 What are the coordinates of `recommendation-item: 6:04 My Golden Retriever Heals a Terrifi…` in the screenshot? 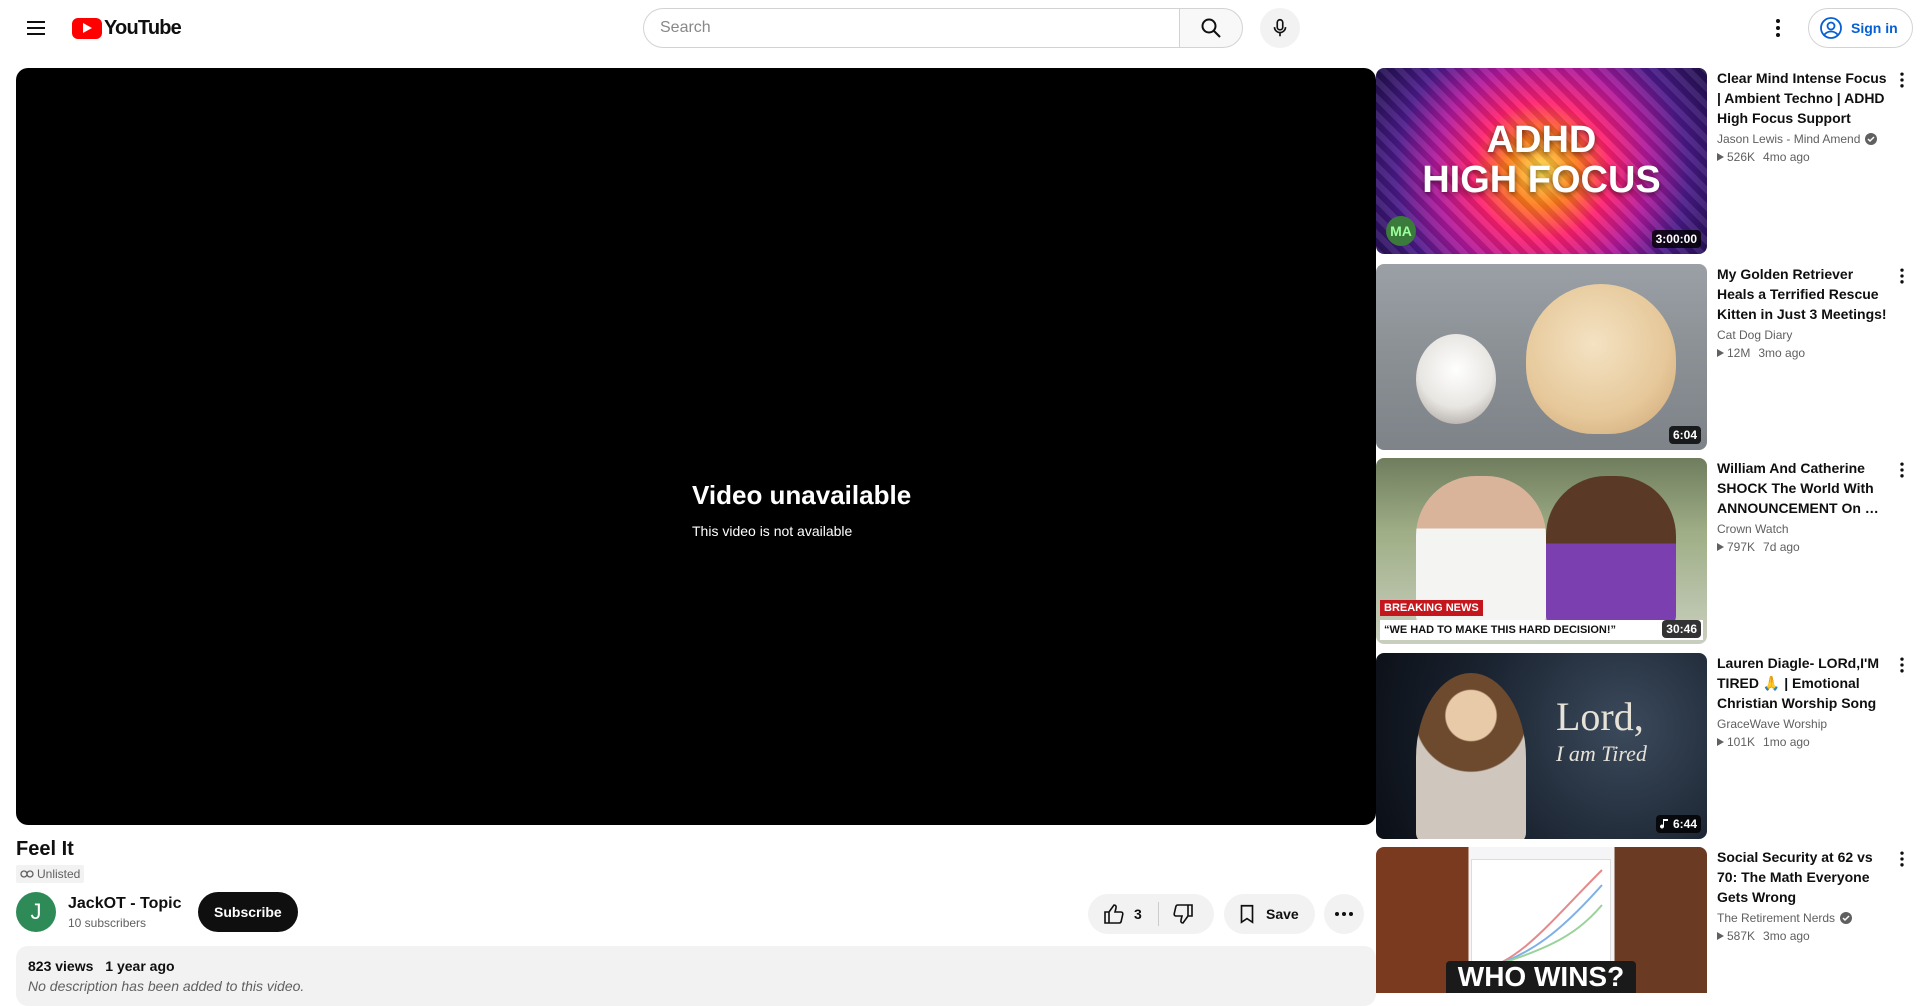 It's located at (1648, 357).